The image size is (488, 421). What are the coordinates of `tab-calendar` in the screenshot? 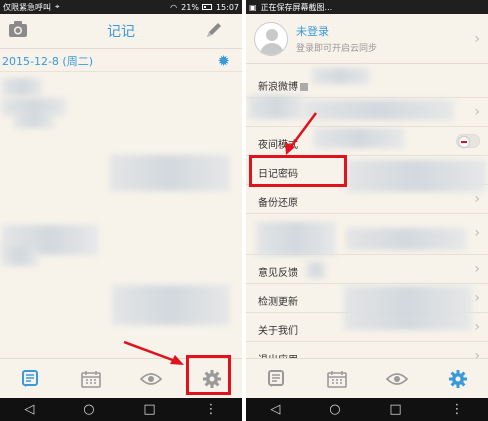 It's located at (337, 379).